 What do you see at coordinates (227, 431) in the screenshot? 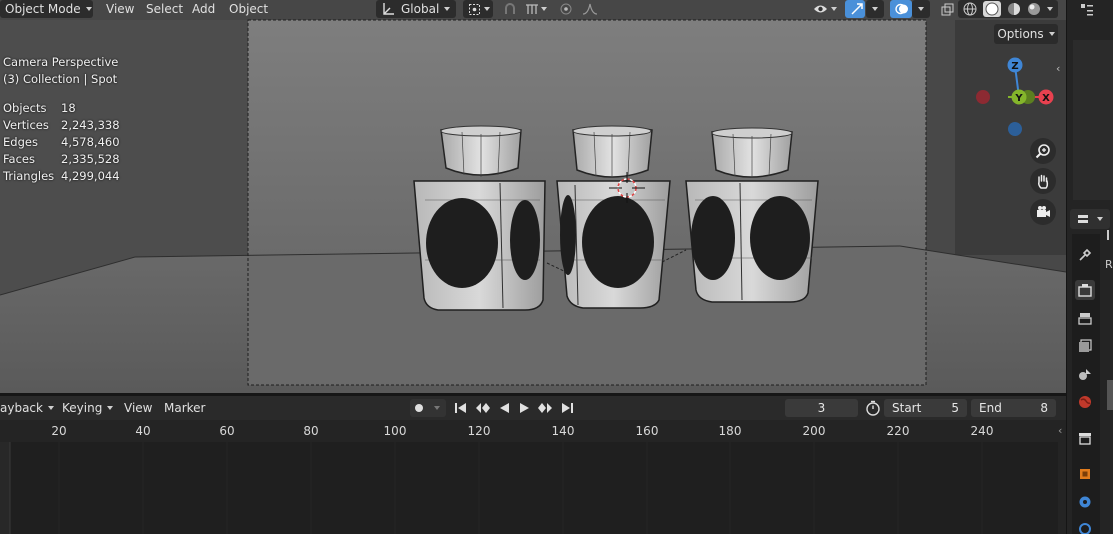
I see `ruler-tick: 60` at bounding box center [227, 431].